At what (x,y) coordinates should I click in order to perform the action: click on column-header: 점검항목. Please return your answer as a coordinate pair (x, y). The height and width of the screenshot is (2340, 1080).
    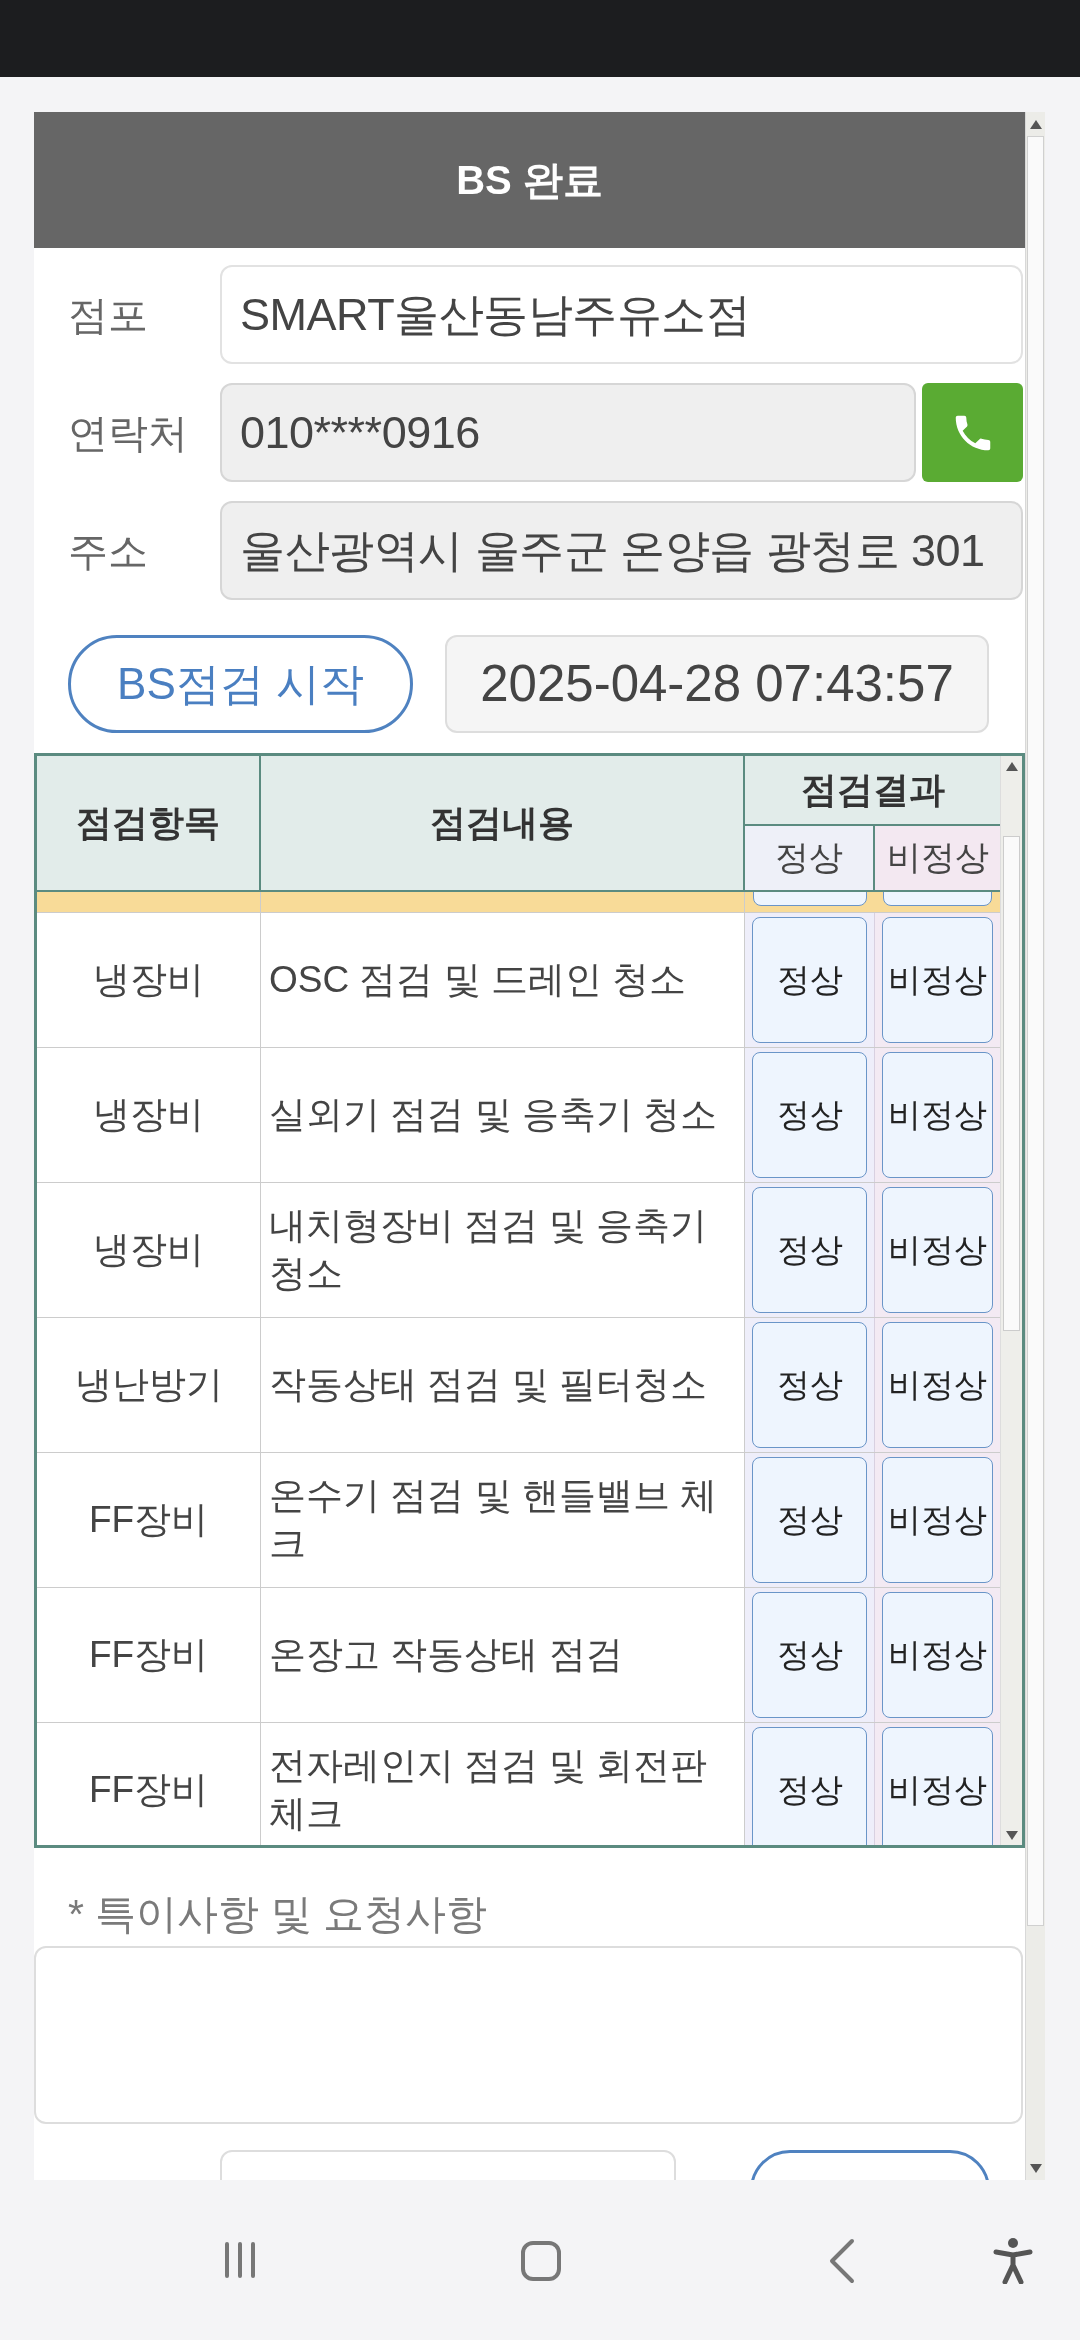
    Looking at the image, I should click on (149, 823).